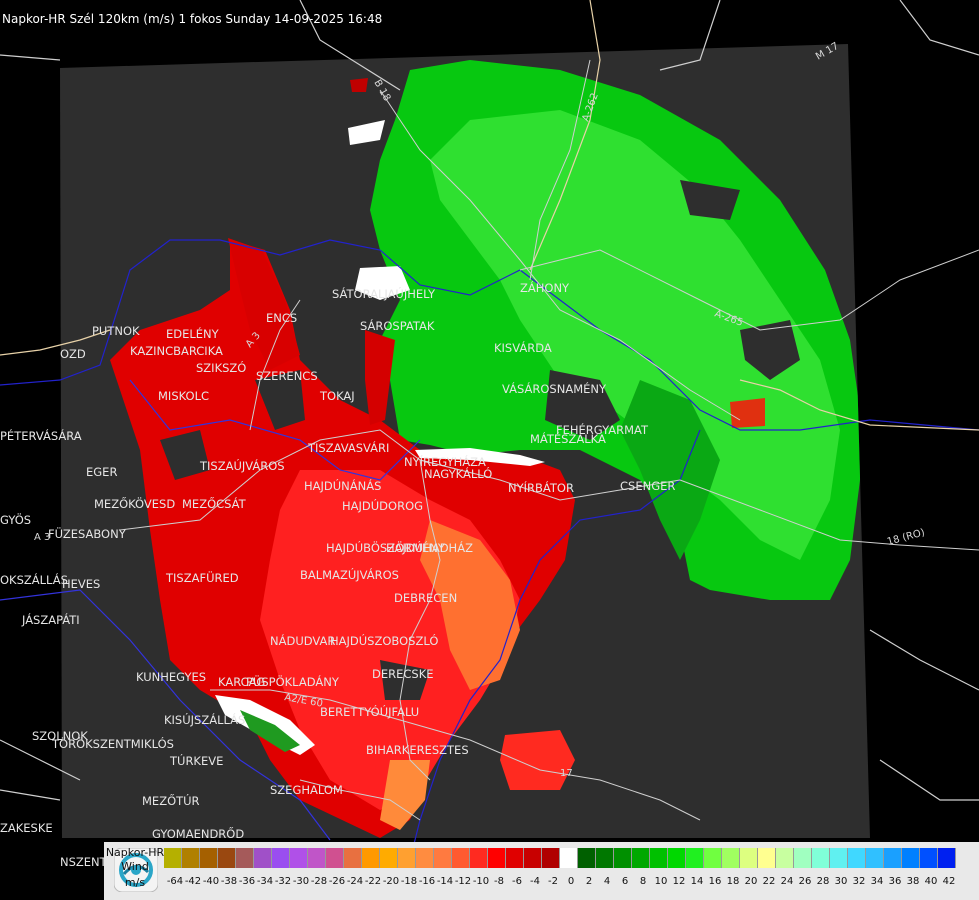 The image size is (979, 900). What do you see at coordinates (625, 881) in the screenshot?
I see `legend-tick-label: 6` at bounding box center [625, 881].